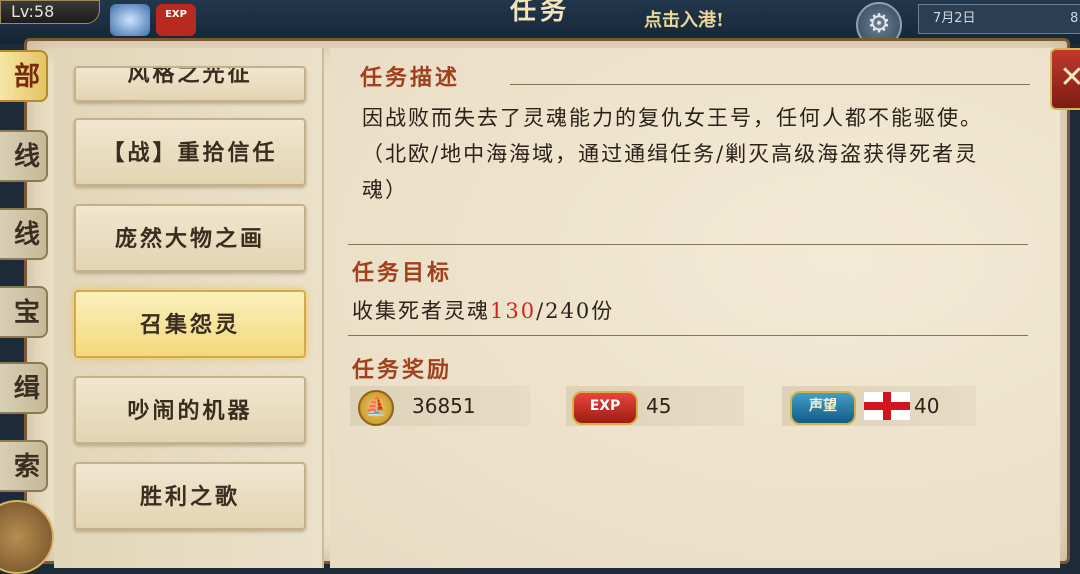 This screenshot has height=574, width=1080. Describe the element at coordinates (1065, 79) in the screenshot. I see `close-icon: ✕` at that location.